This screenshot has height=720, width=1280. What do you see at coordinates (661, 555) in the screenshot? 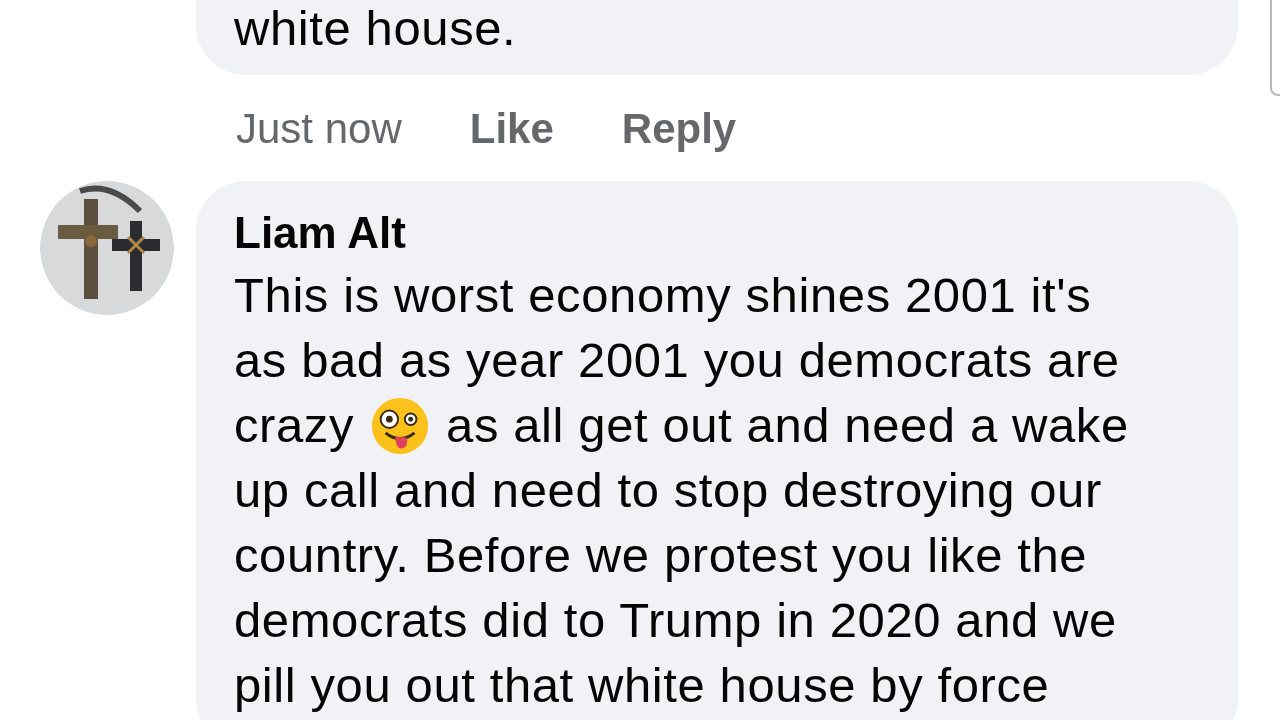
I see `comment-text: country. Before we protest you like the` at bounding box center [661, 555].